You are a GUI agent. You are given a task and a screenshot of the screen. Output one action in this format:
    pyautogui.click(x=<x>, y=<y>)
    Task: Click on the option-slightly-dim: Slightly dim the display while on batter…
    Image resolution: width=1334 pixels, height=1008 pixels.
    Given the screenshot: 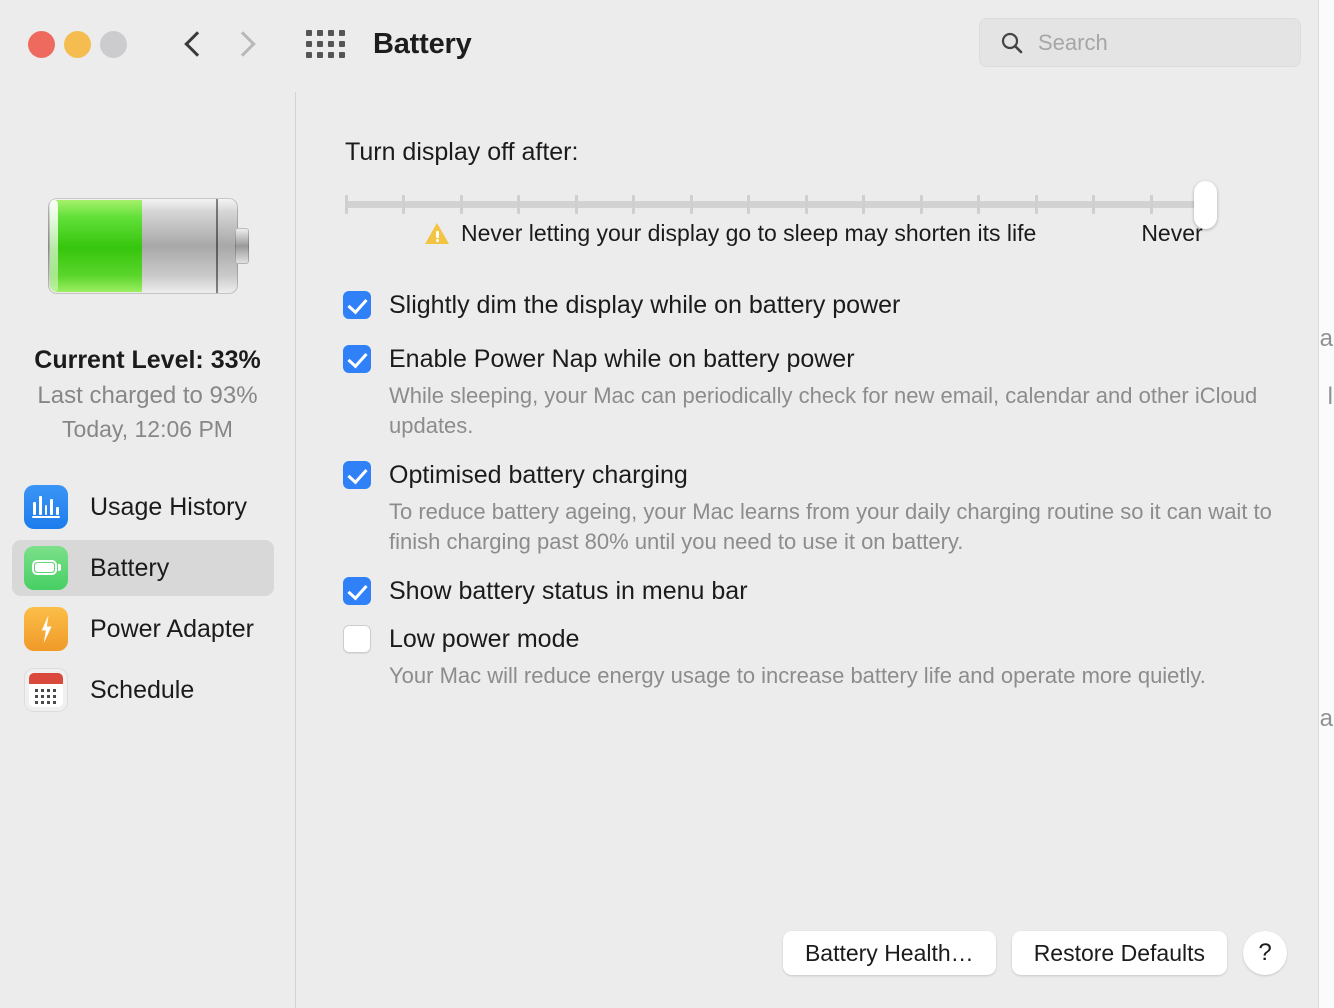 What is the action you would take?
    pyautogui.click(x=813, y=305)
    